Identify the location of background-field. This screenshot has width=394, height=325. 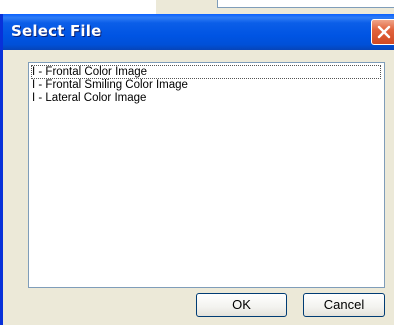
(305, 4).